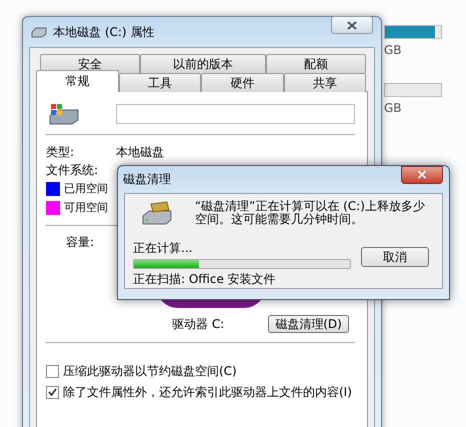 This screenshot has width=466, height=427. Describe the element at coordinates (77, 81) in the screenshot. I see `tab: 常规` at that location.